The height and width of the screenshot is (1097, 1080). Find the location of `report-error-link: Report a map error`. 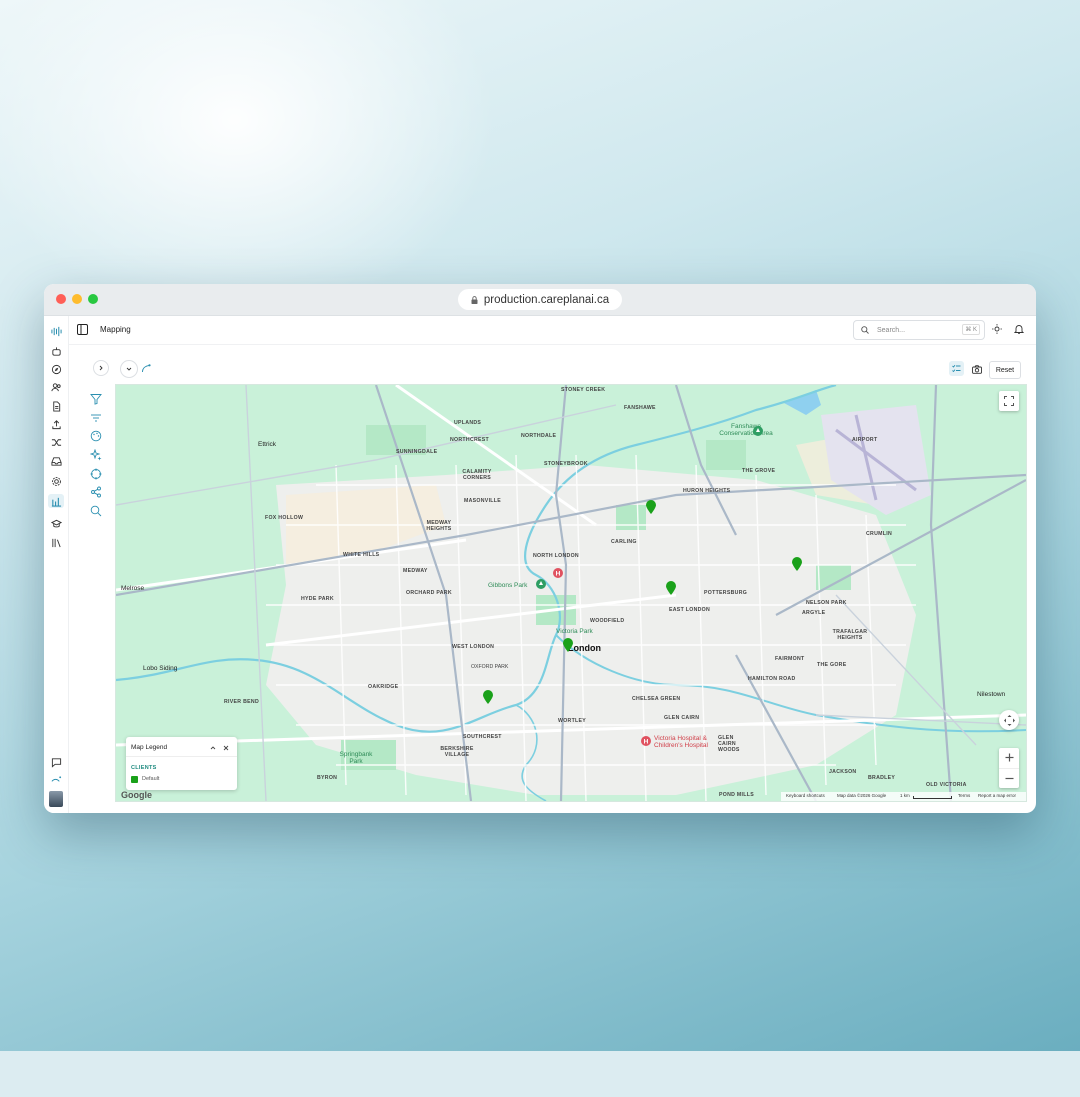

report-error-link: Report a map error is located at coordinates (997, 797).